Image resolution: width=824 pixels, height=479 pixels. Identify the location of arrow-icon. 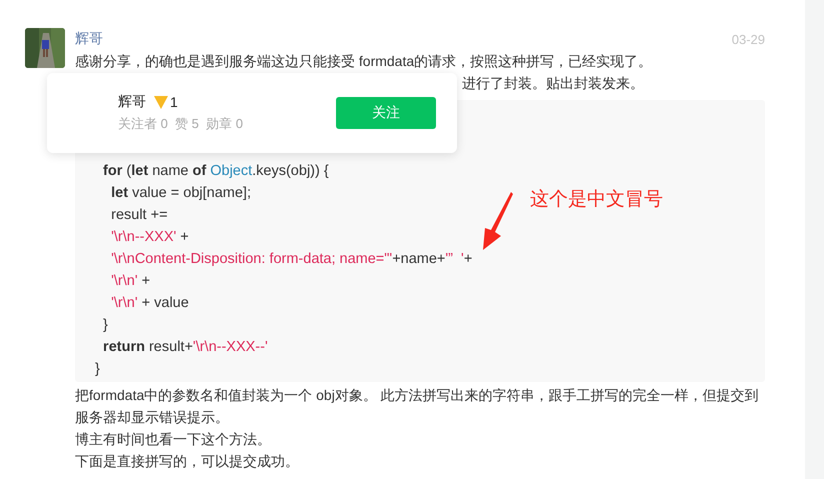
(497, 221).